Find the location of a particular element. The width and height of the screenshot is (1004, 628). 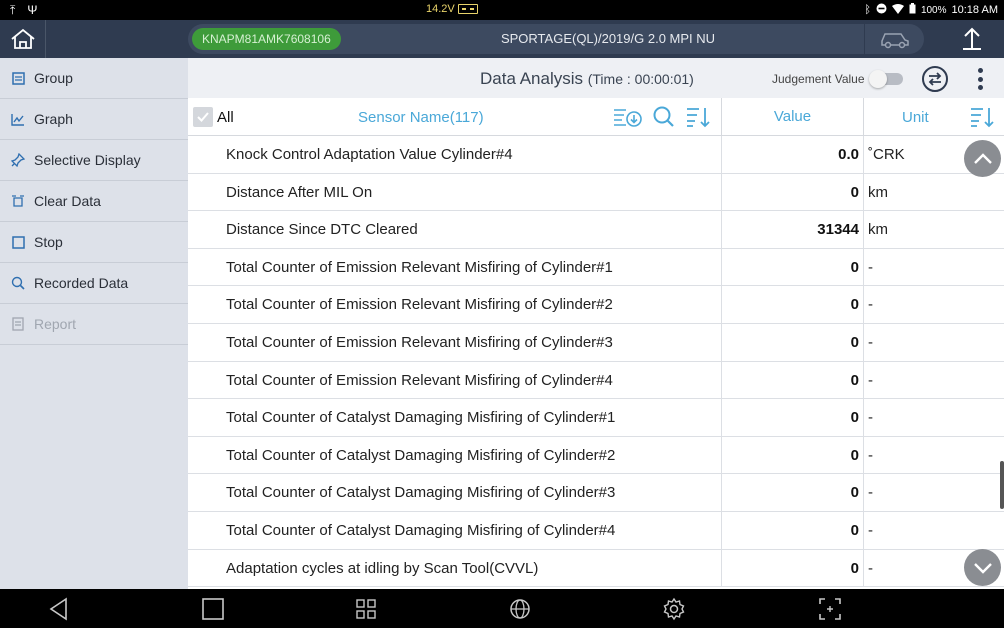

search-icon is located at coordinates (664, 117).